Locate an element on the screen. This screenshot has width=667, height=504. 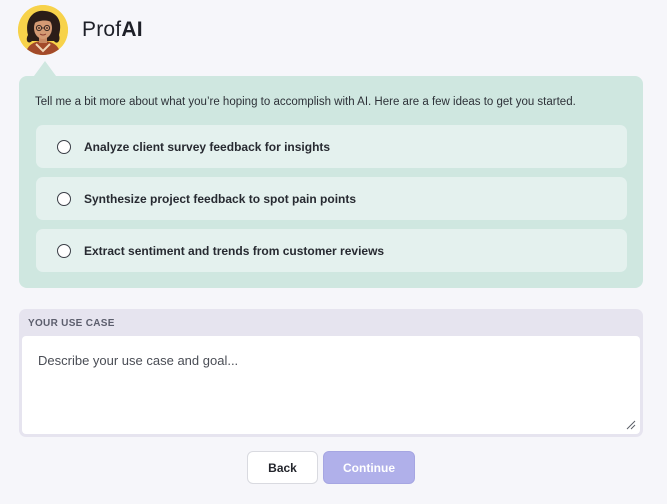
continue-button: Continue is located at coordinates (369, 467).